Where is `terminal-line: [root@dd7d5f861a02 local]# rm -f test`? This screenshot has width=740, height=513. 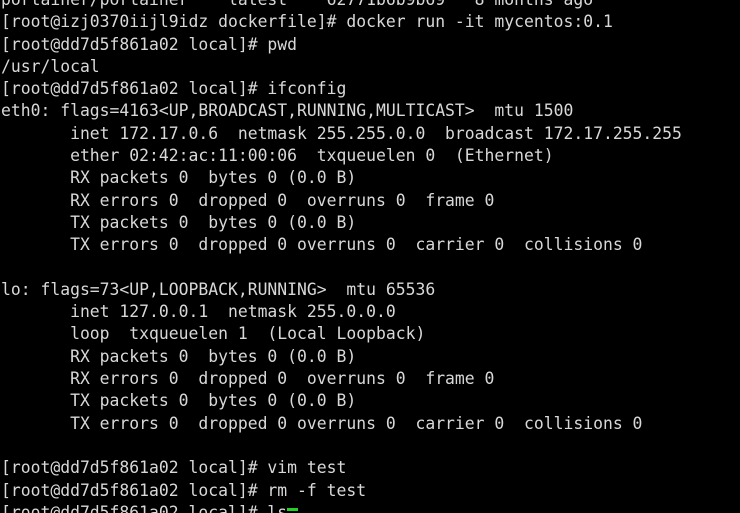 terminal-line: [root@dd7d5f861a02 local]# rm -f test is located at coordinates (184, 490).